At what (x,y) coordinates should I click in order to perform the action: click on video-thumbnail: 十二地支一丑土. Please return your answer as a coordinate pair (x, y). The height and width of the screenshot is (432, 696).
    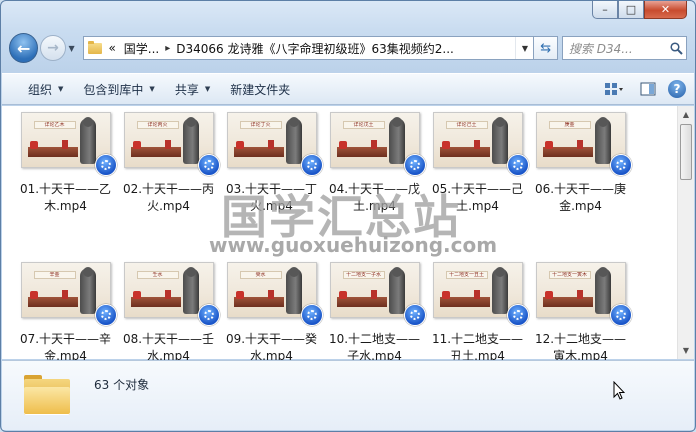
    Looking at the image, I should click on (480, 294).